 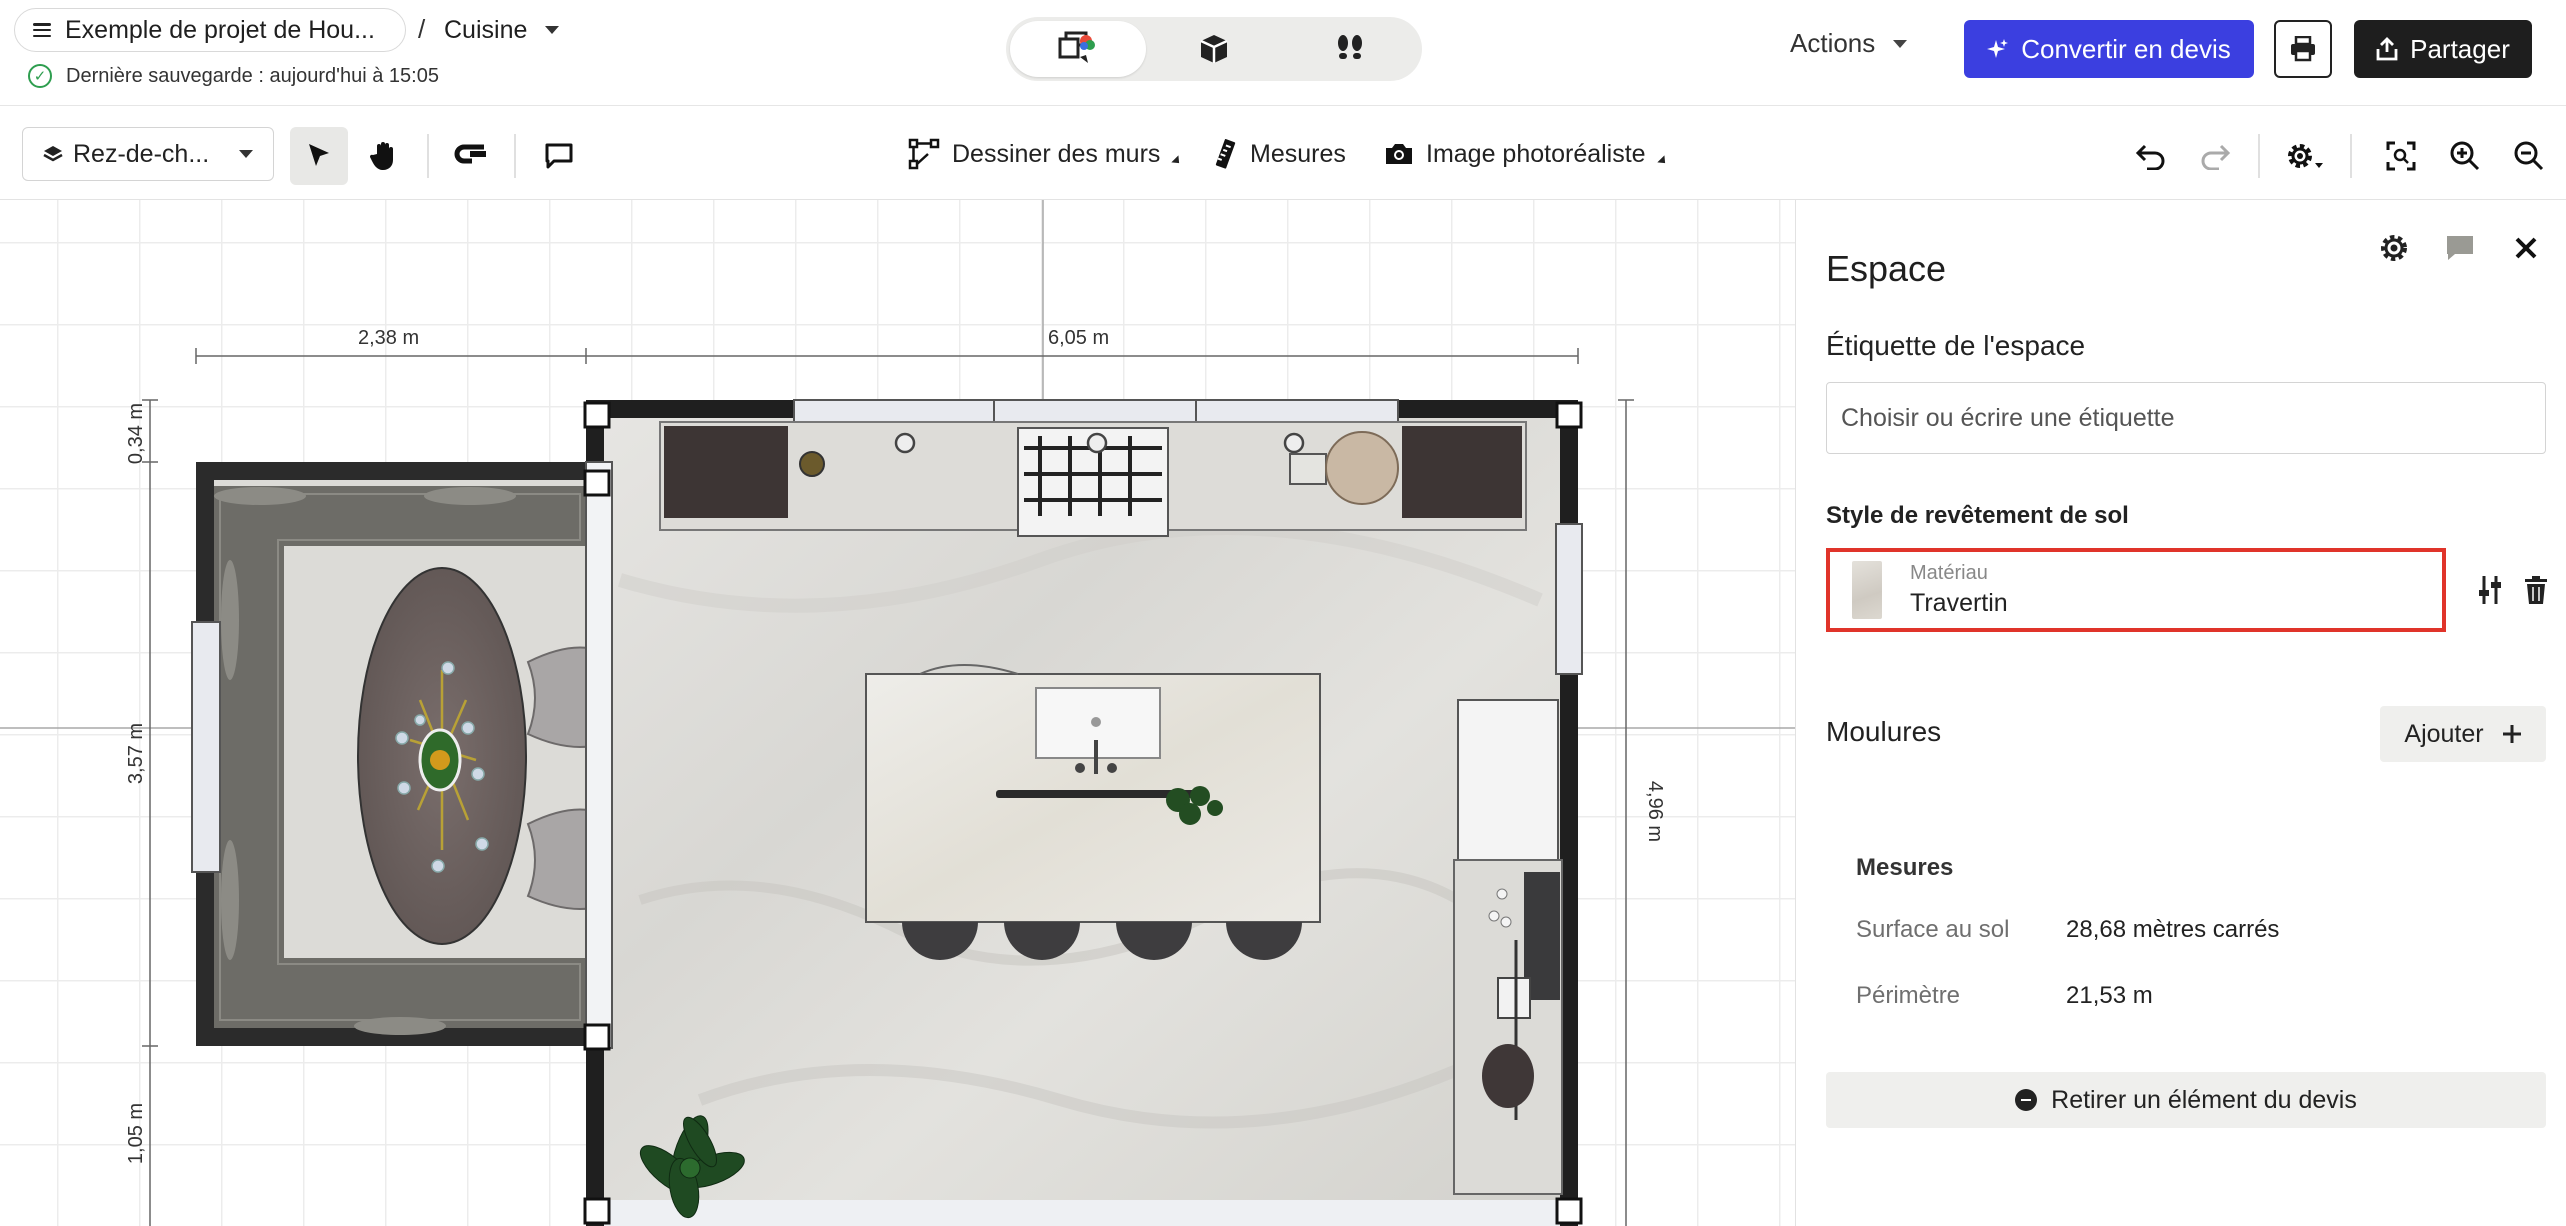 I want to click on check-circle-icon: ✓, so click(x=40, y=76).